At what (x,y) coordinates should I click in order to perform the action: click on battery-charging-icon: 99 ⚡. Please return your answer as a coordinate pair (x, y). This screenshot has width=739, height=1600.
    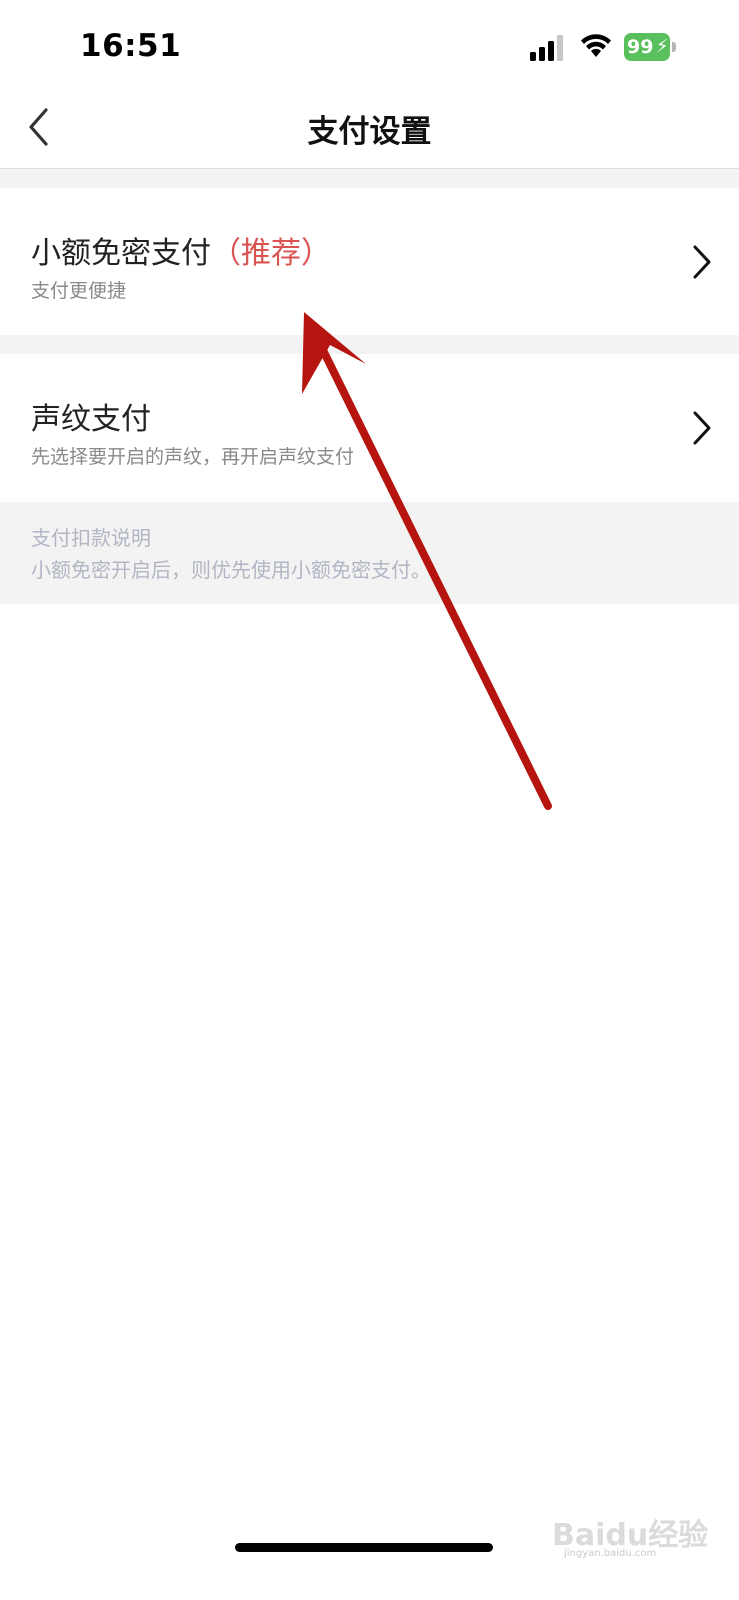
    Looking at the image, I should click on (650, 47).